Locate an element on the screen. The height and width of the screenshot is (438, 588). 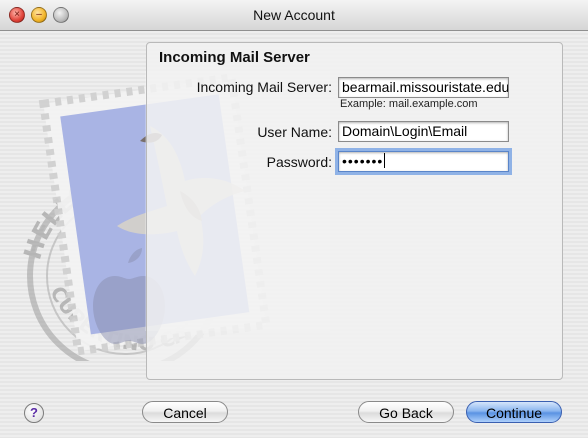
go-back-button: Go Back is located at coordinates (406, 412).